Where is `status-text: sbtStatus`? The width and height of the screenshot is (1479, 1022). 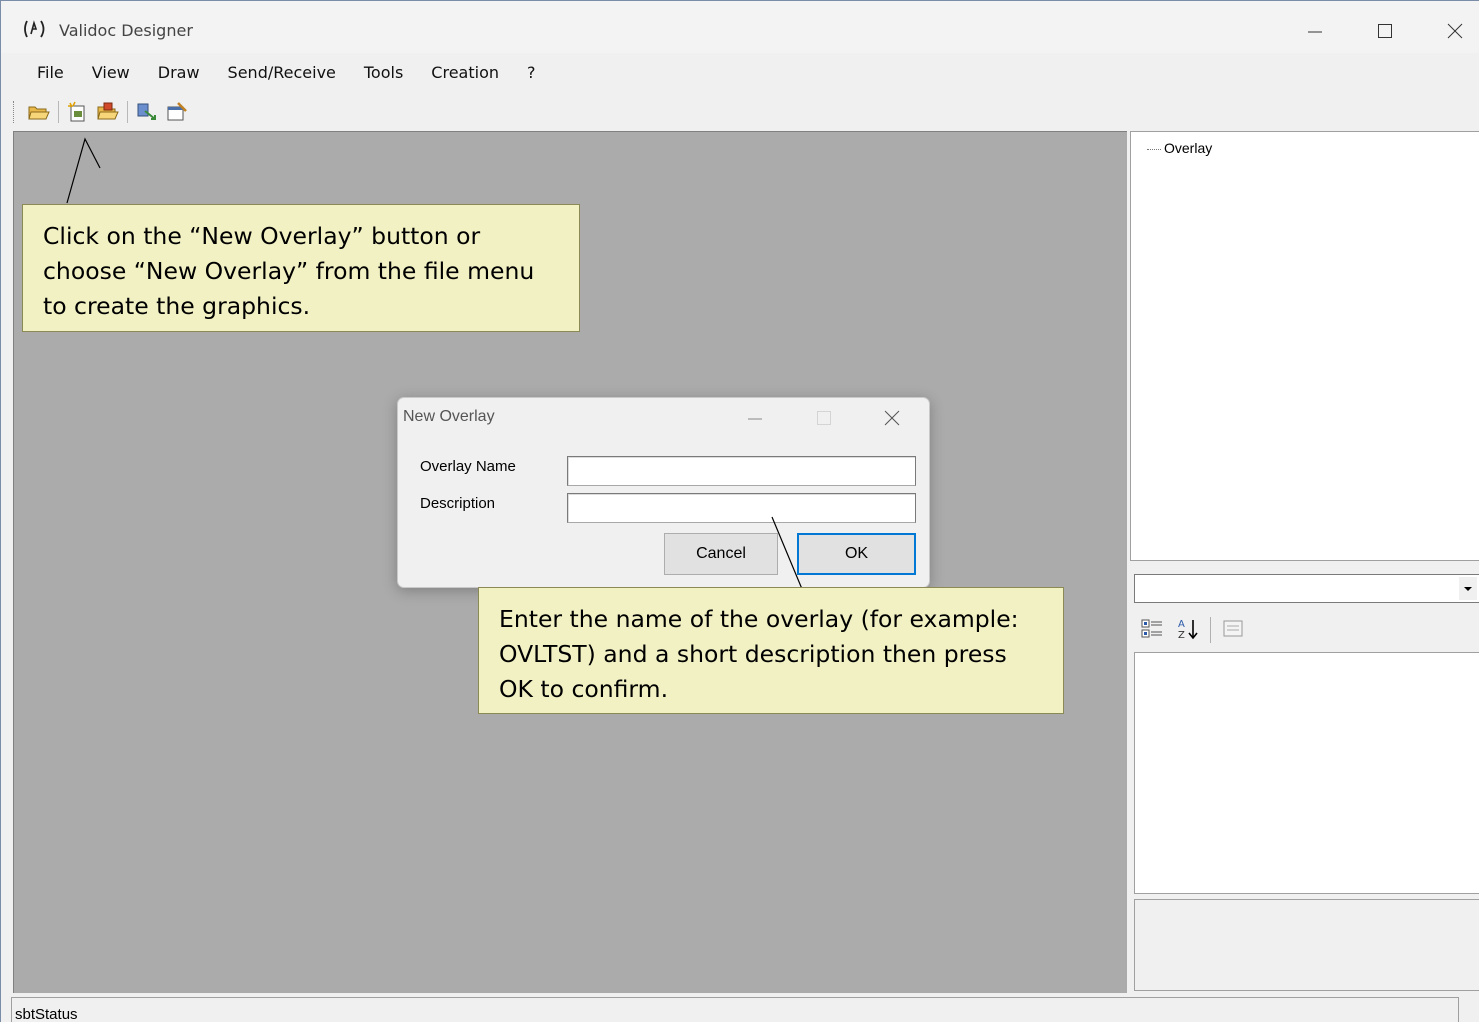 status-text: sbtStatus is located at coordinates (46, 1014).